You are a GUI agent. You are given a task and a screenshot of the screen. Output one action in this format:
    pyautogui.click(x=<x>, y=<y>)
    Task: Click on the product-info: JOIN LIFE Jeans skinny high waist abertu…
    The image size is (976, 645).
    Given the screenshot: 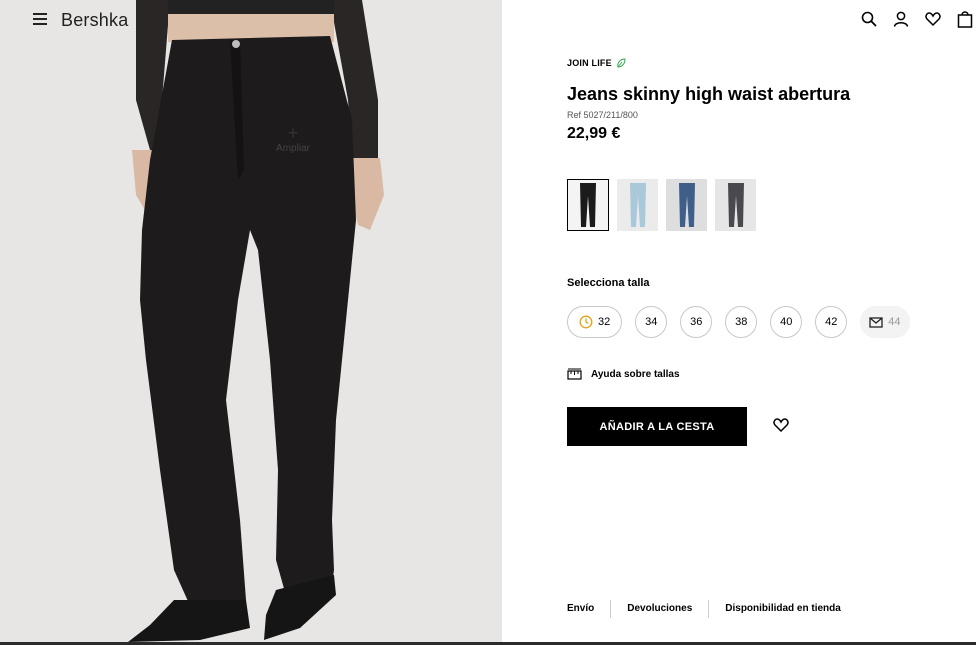 What is the action you would take?
    pyautogui.click(x=767, y=100)
    